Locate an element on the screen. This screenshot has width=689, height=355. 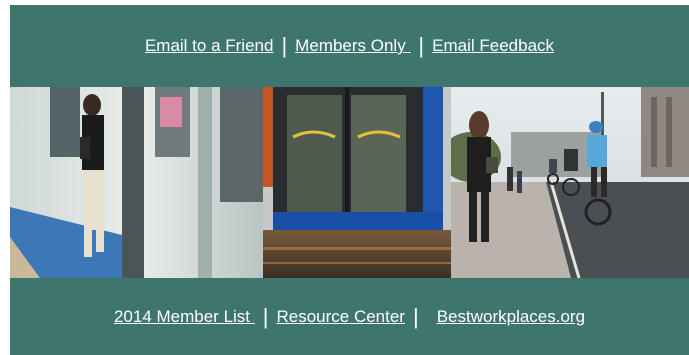
bus-doors-photo is located at coordinates (357, 182).